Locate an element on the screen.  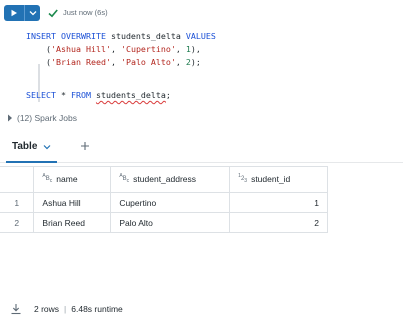
paren: ); is located at coordinates (195, 62).